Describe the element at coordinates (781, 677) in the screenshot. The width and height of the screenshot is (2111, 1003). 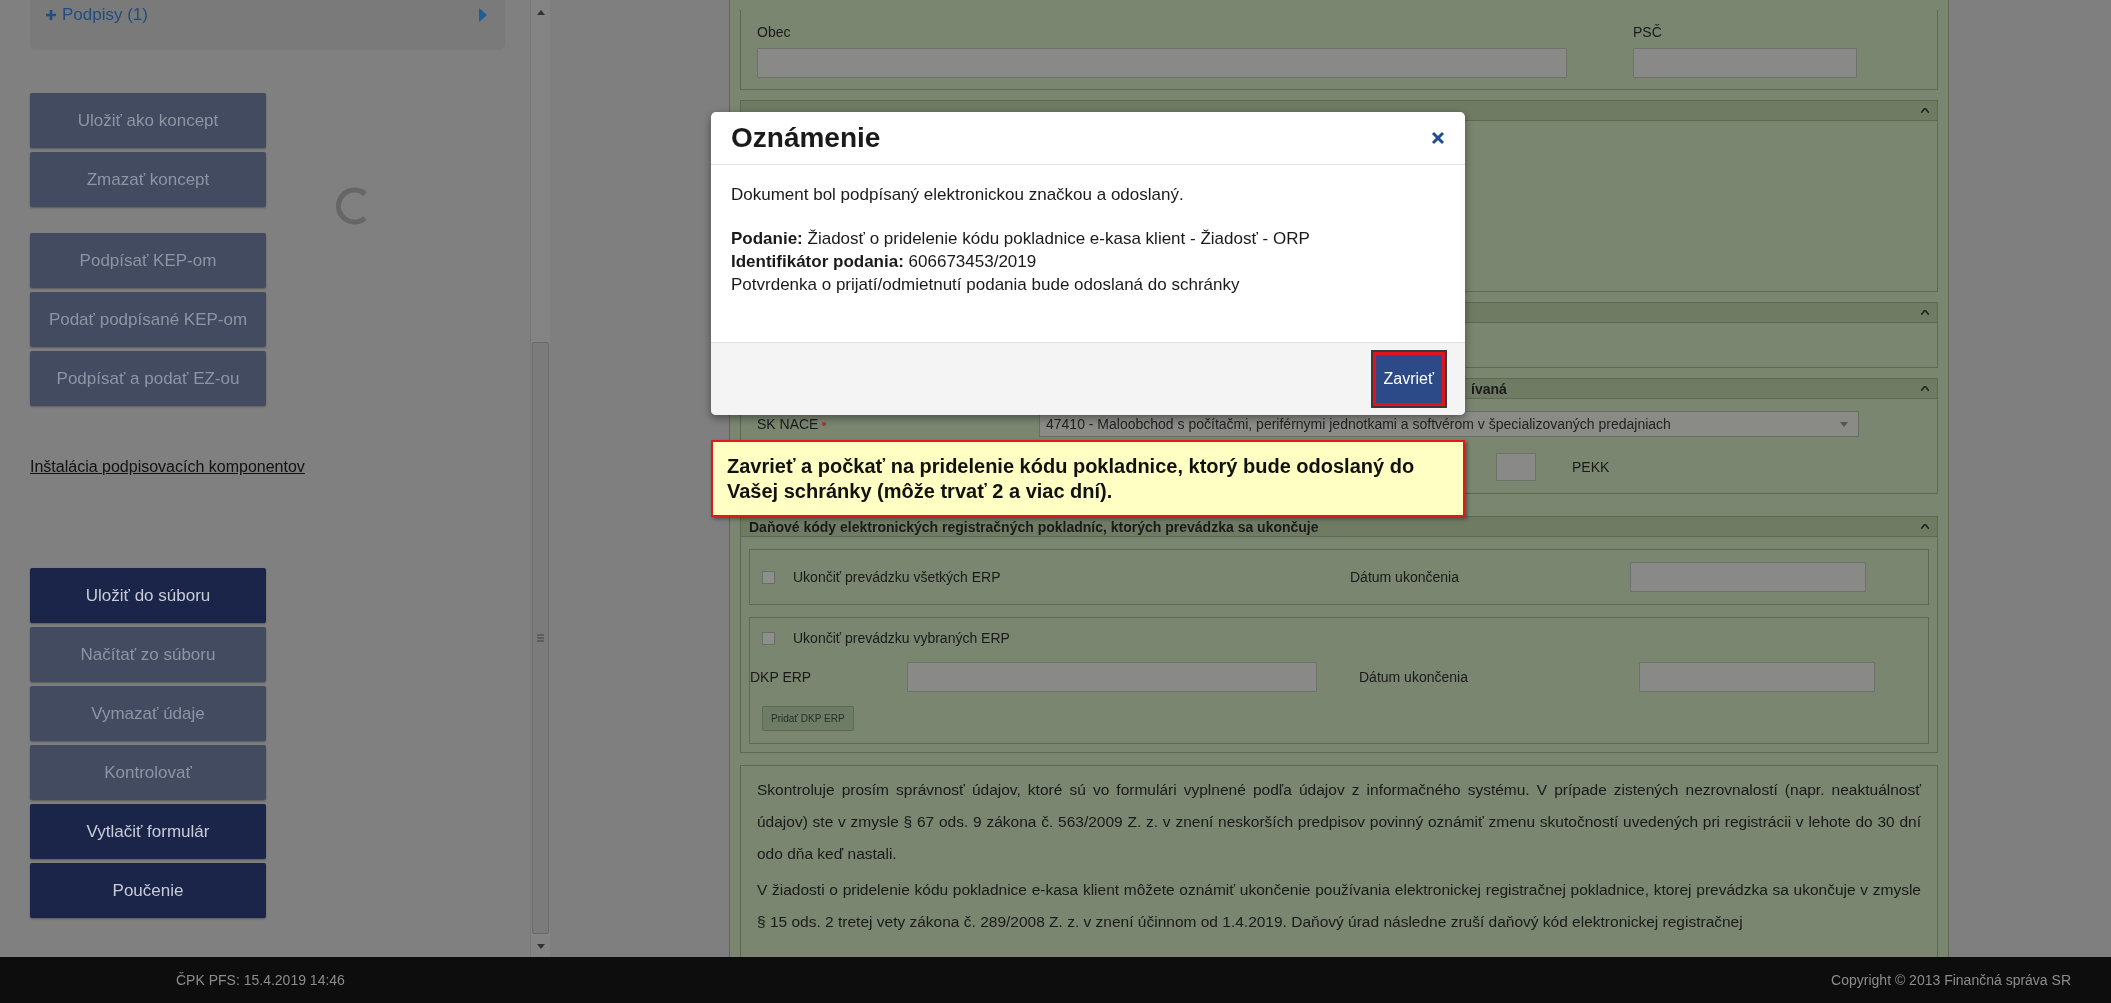
I see `field-label: DKP ERP` at that location.